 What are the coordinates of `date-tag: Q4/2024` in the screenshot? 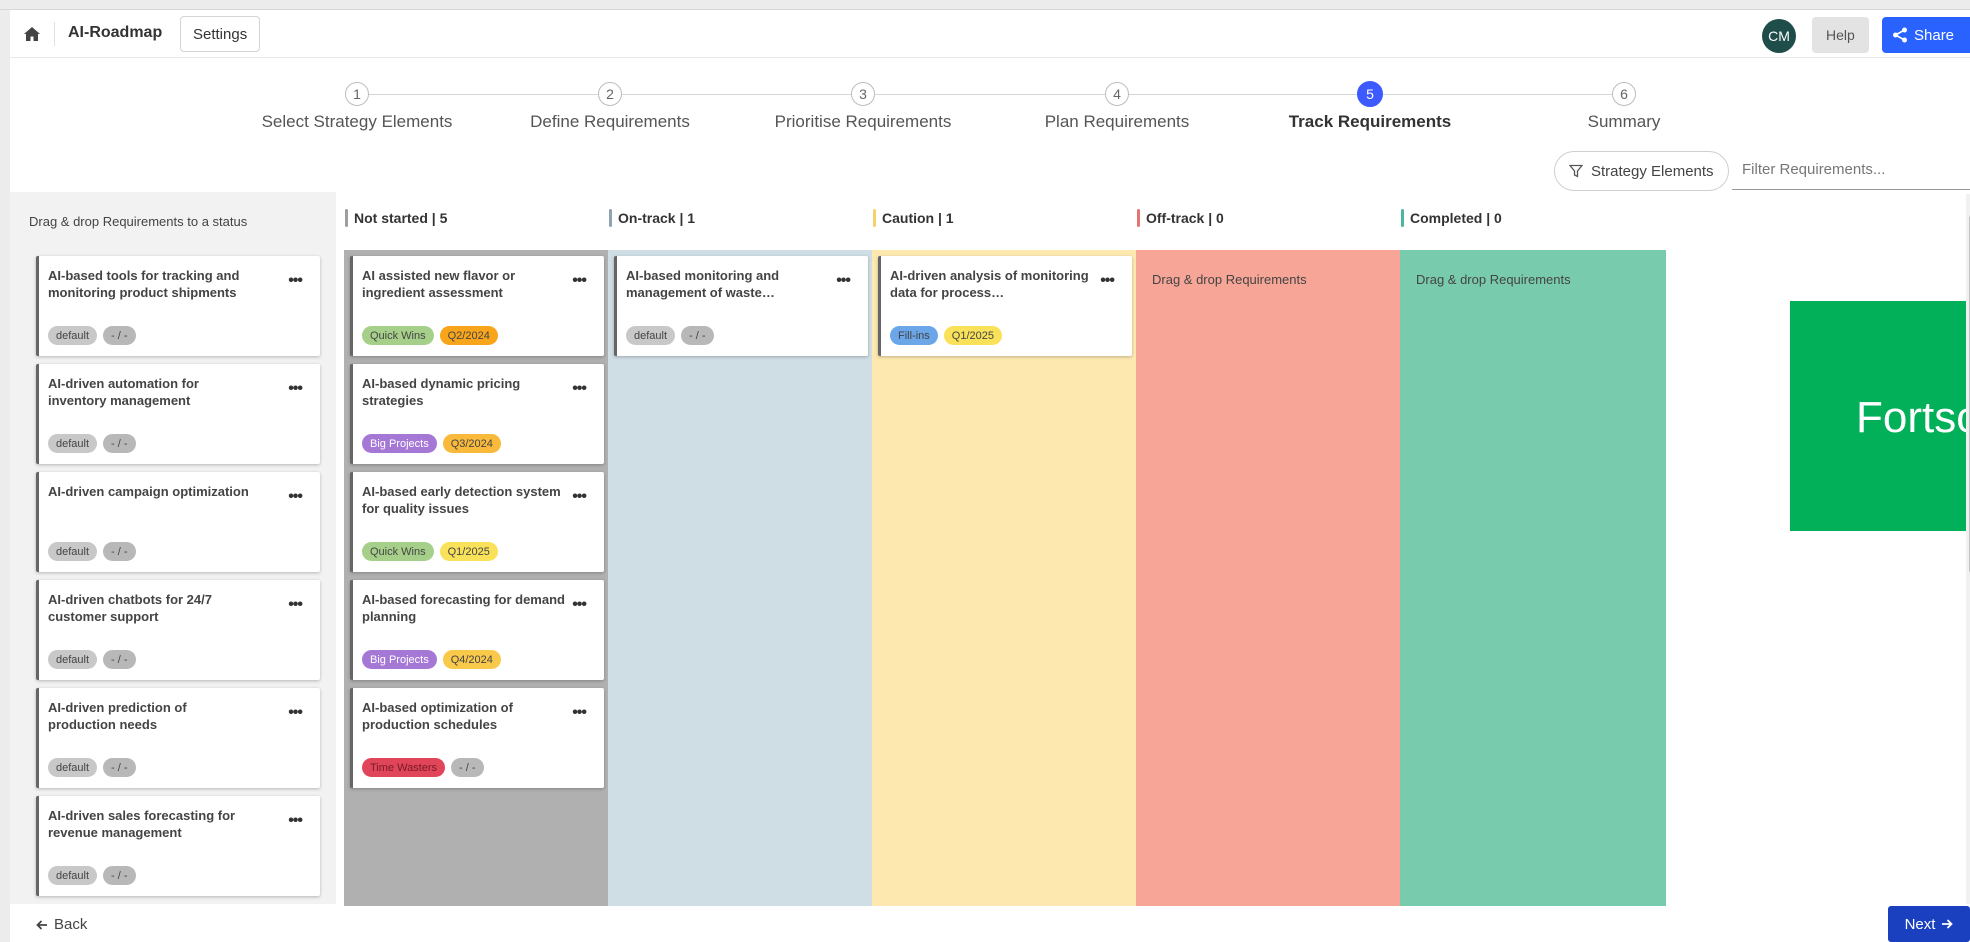 It's located at (471, 659).